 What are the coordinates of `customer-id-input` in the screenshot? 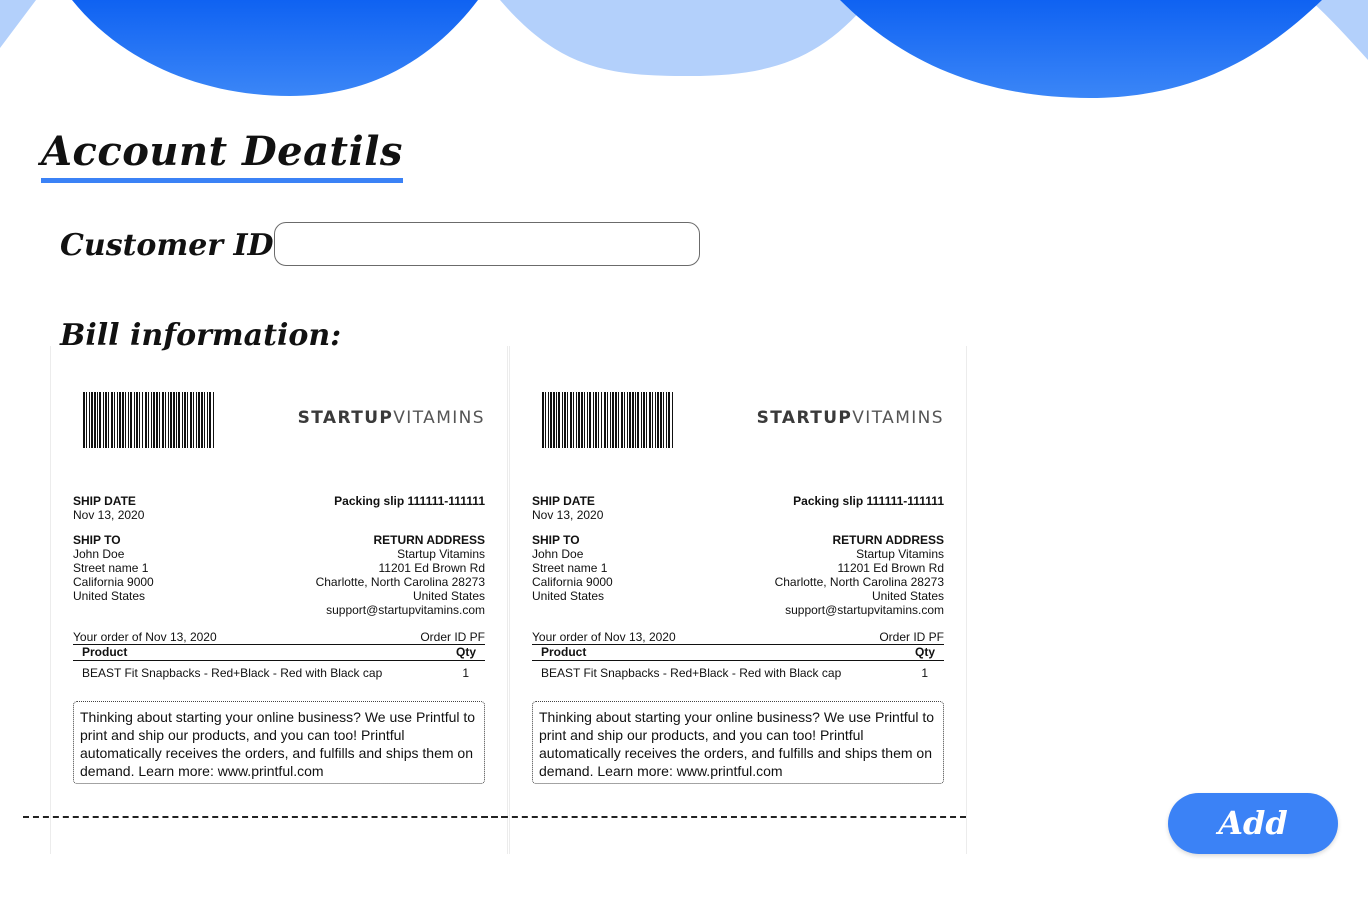 It's located at (487, 244).